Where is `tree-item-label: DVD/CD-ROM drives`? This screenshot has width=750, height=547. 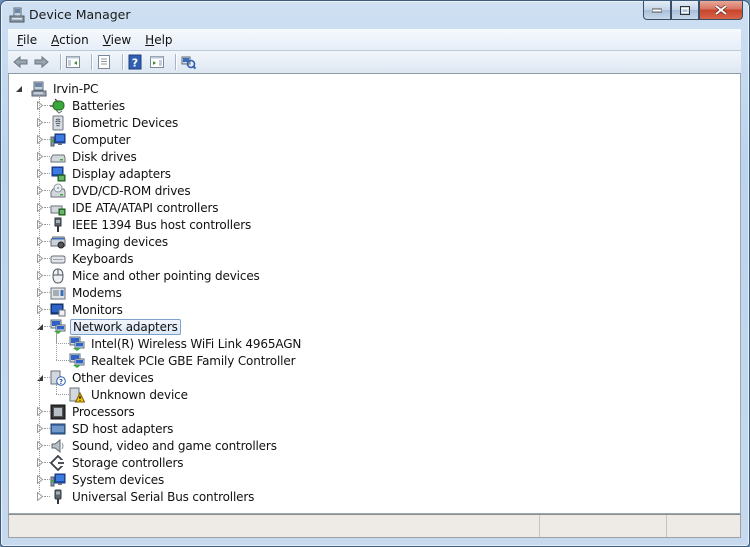 tree-item-label: DVD/CD-ROM drives is located at coordinates (131, 190).